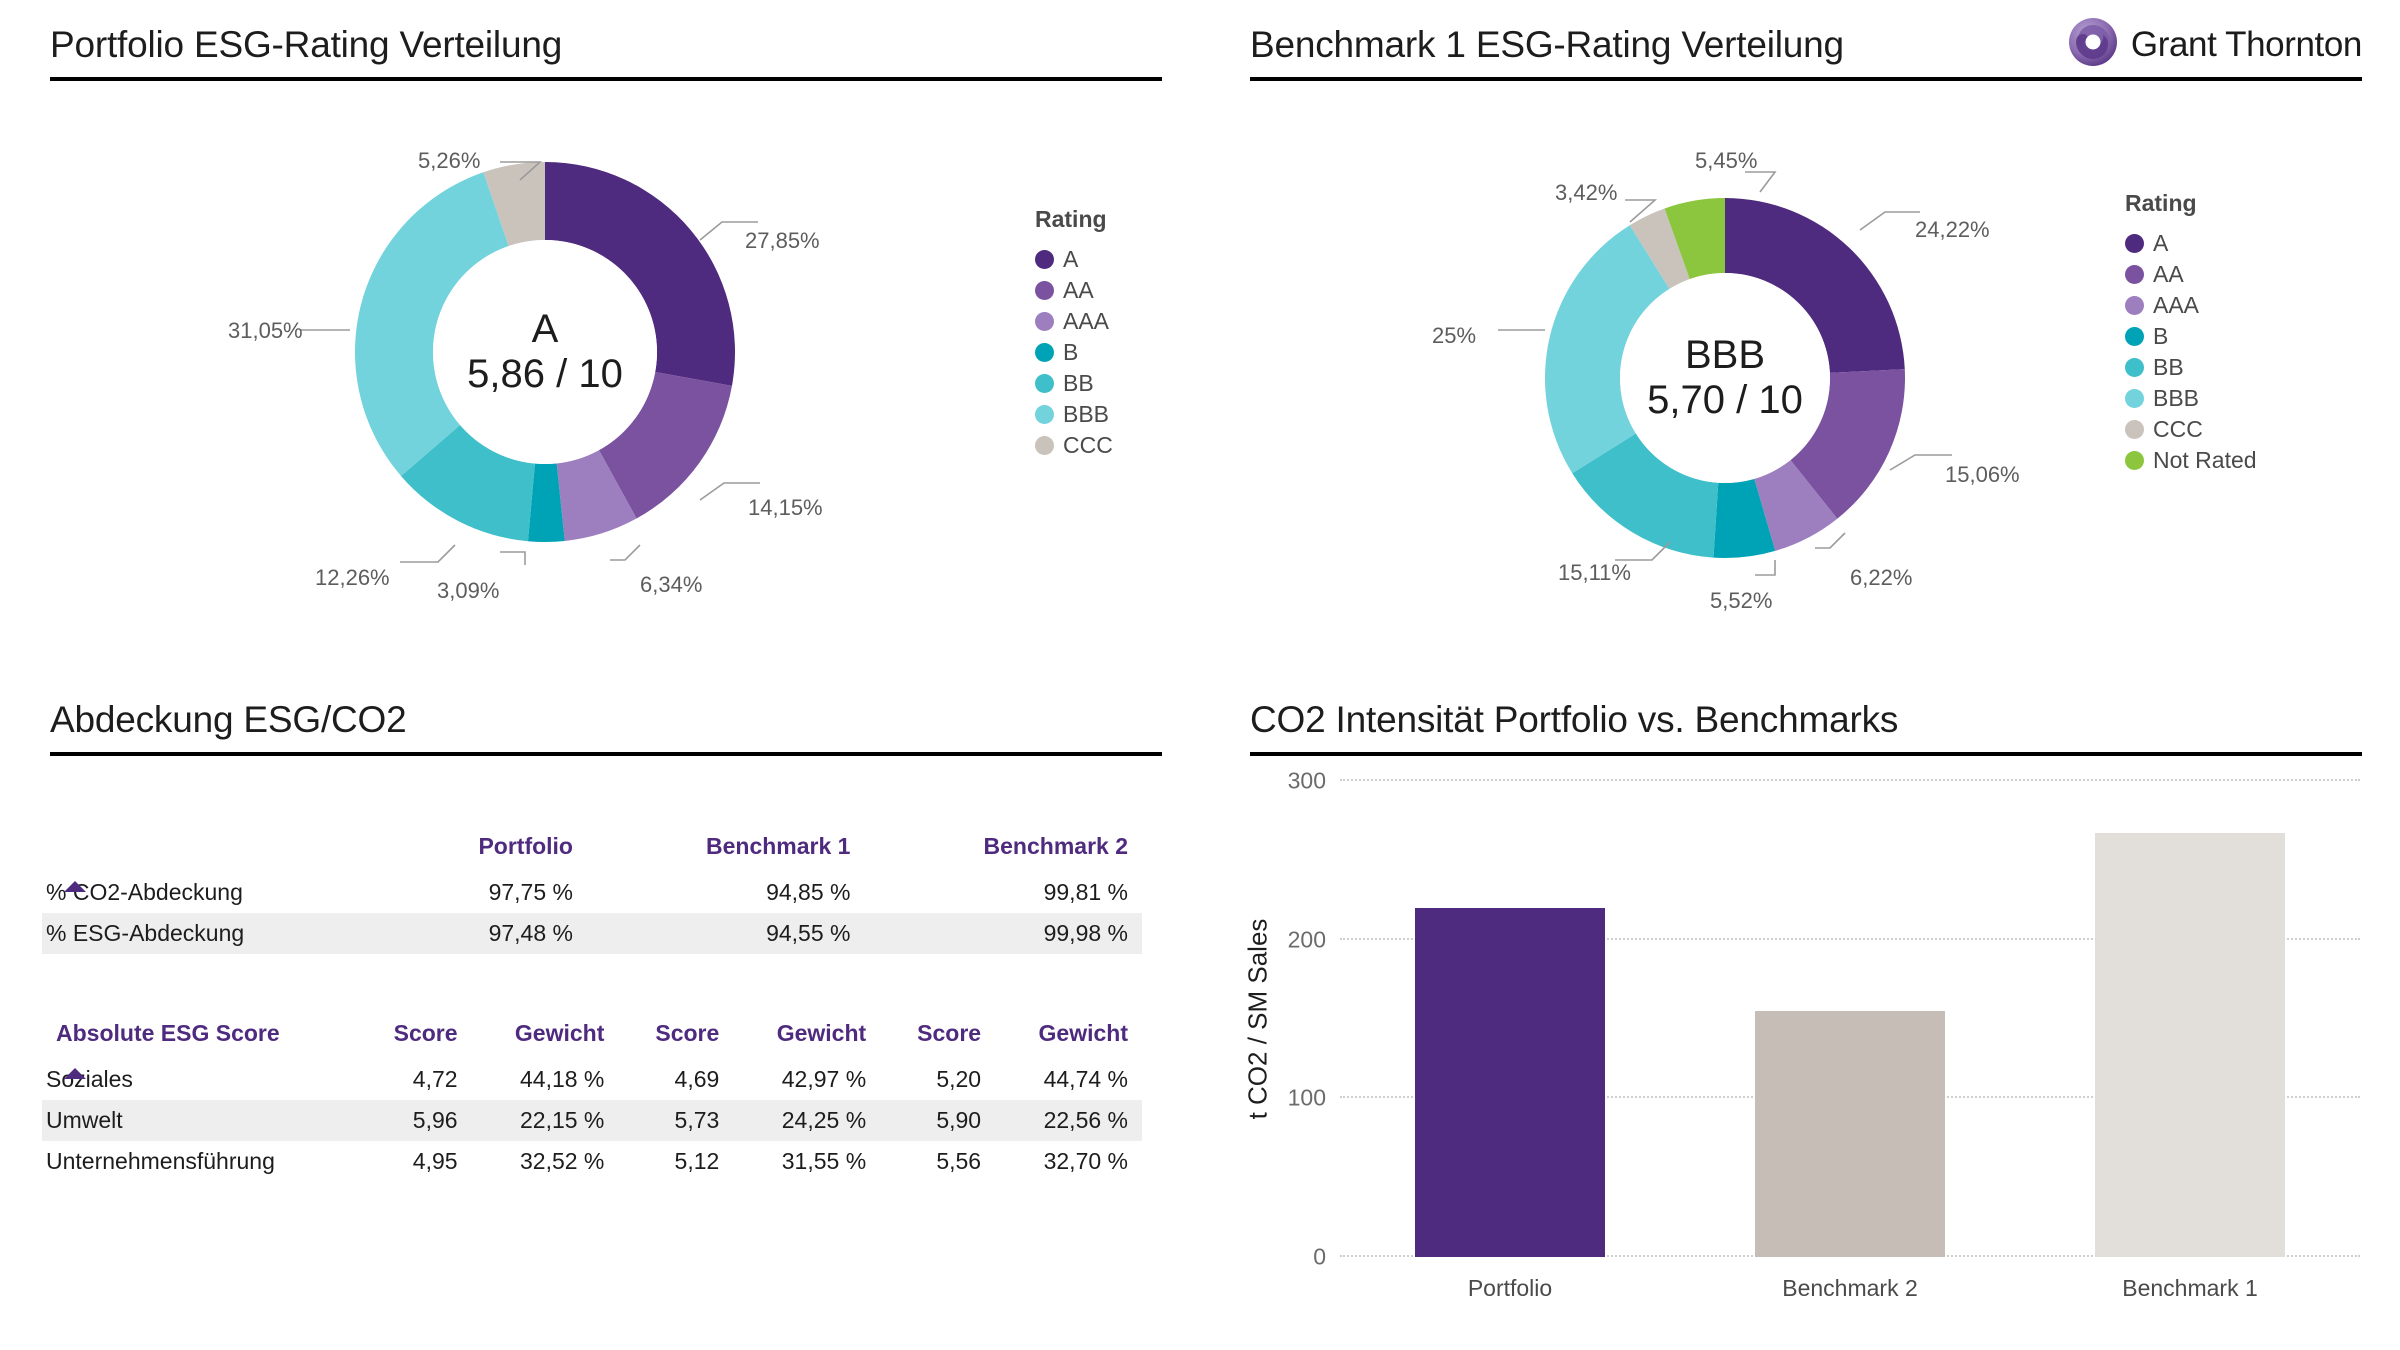 This screenshot has width=2400, height=1350. Describe the element at coordinates (1510, 1082) in the screenshot. I see `bar-portfolio` at that location.